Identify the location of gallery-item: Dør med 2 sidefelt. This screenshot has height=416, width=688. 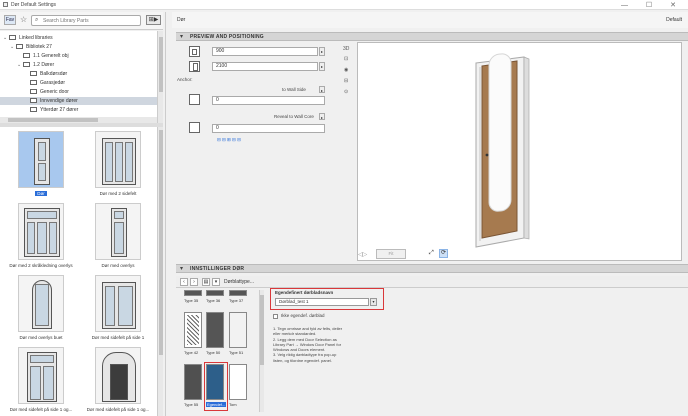
(116, 165).